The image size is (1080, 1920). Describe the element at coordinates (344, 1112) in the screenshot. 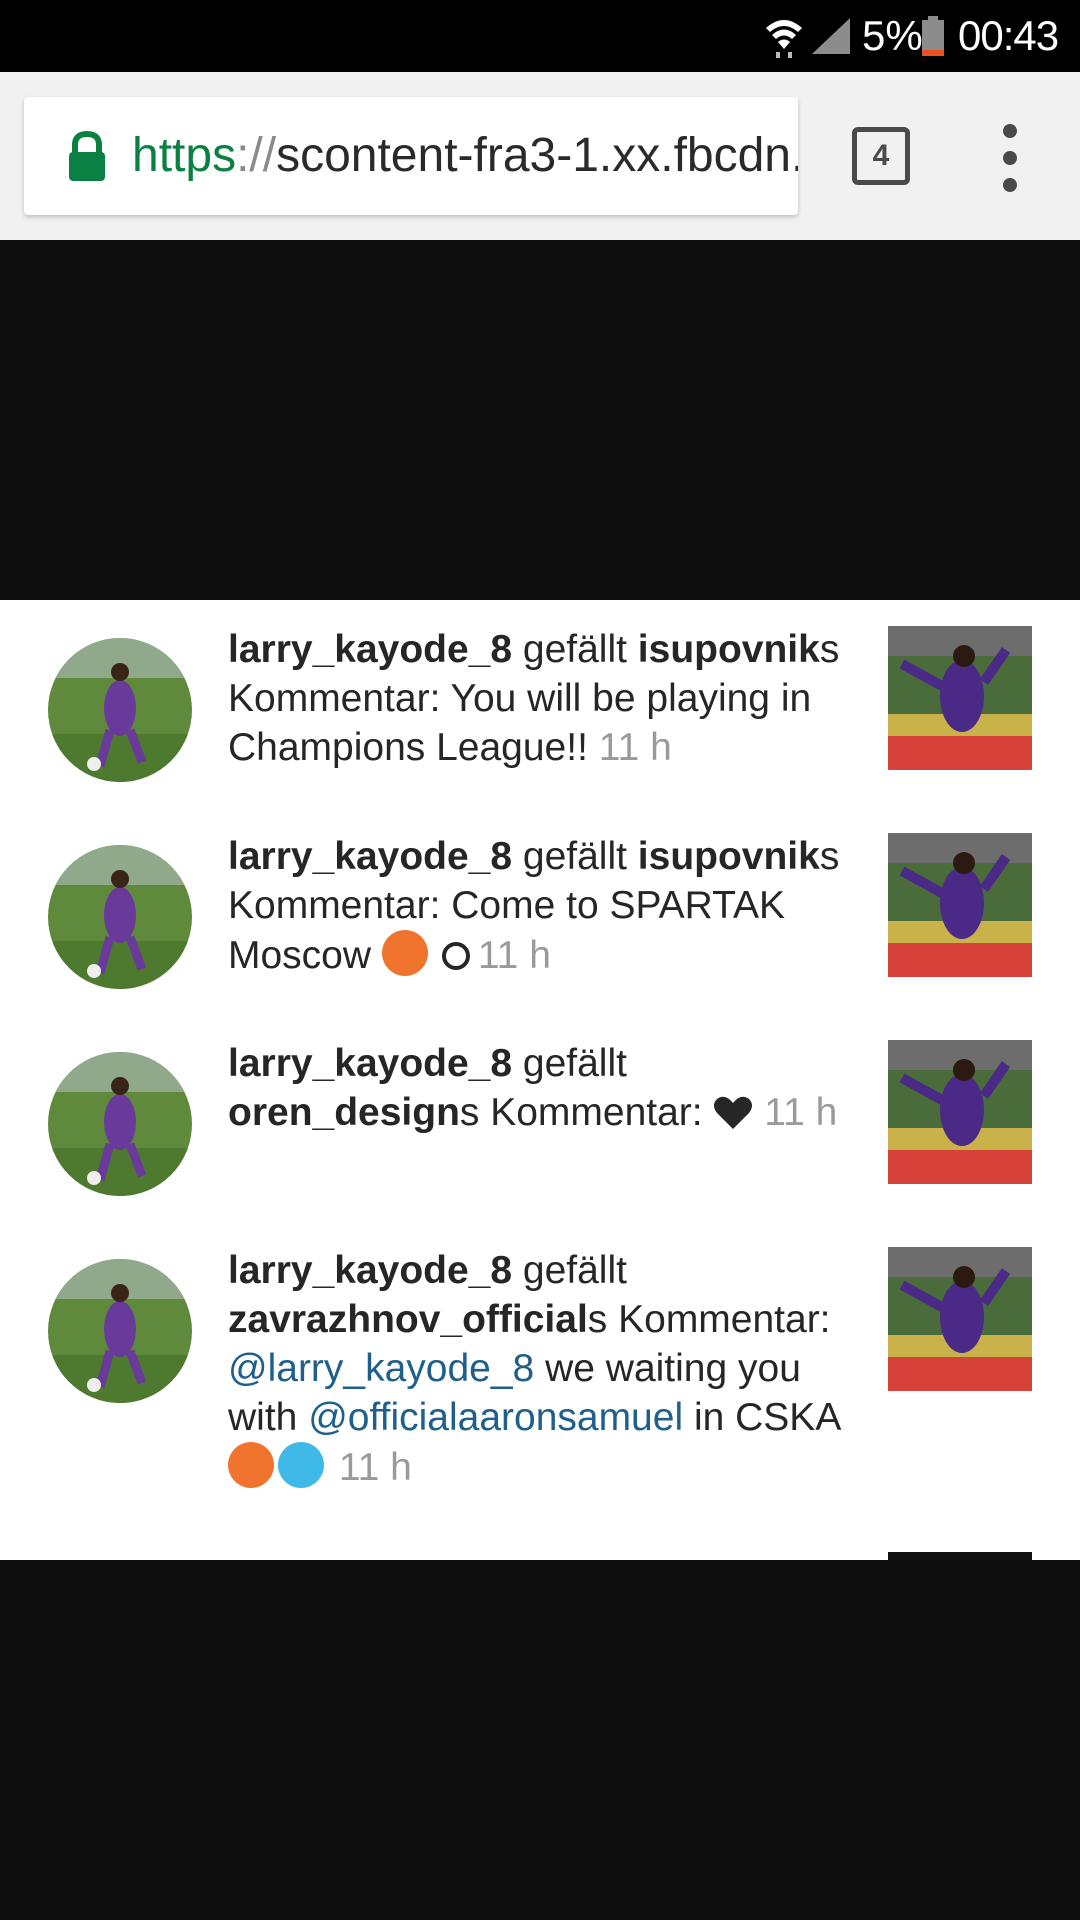

I see `target-username: oren_design` at that location.